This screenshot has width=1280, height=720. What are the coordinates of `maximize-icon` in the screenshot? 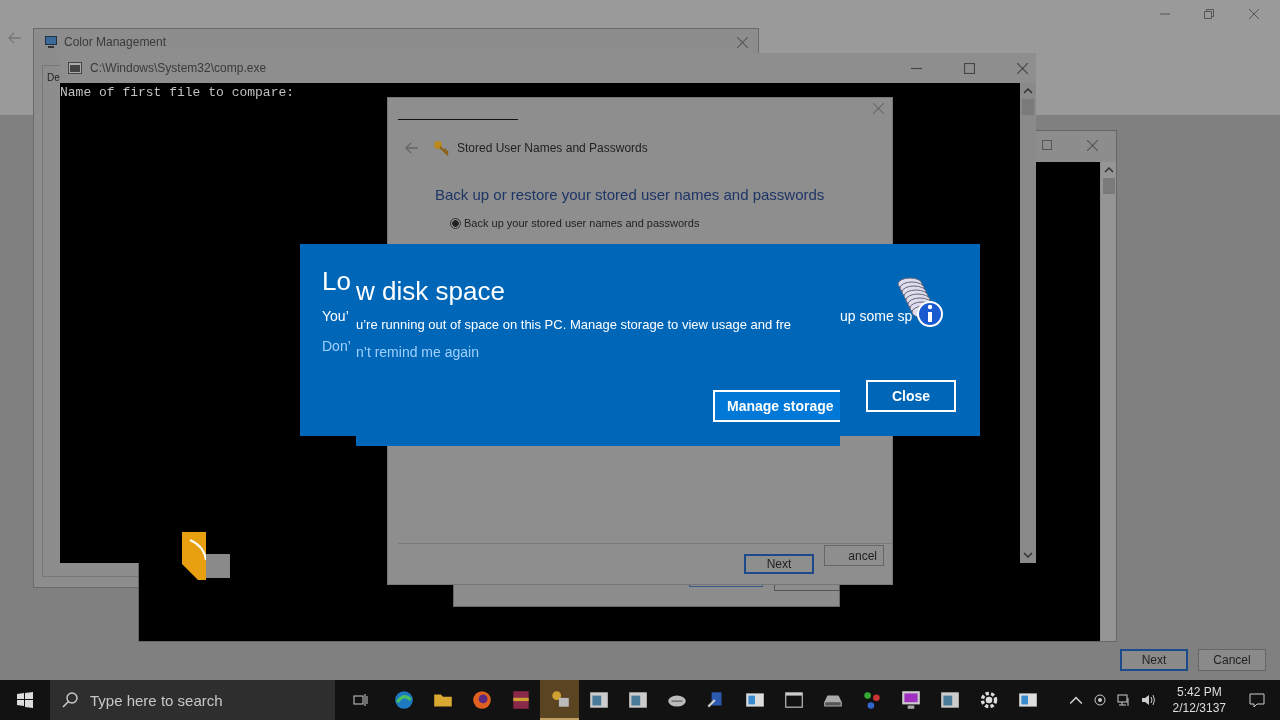 It's located at (969, 68).